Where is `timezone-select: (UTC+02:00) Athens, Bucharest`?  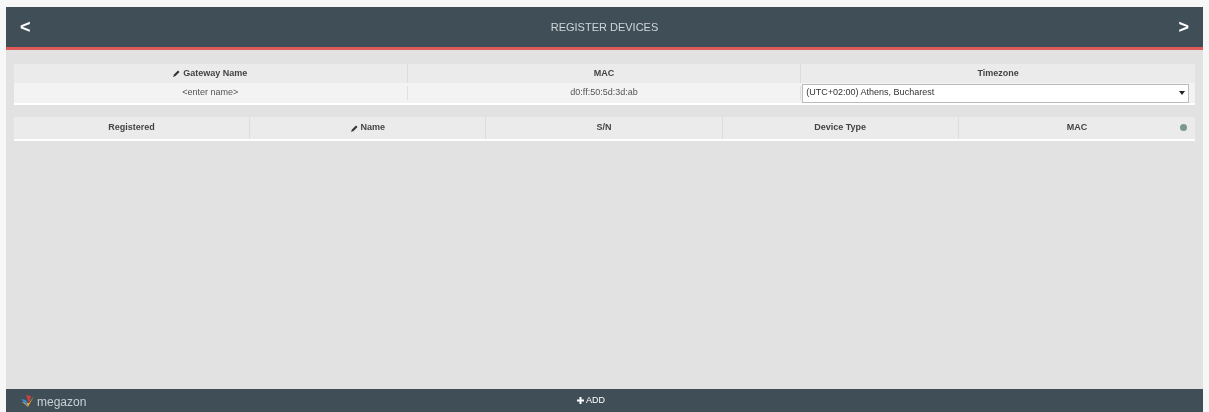 timezone-select: (UTC+02:00) Athens, Bucharest is located at coordinates (995, 93).